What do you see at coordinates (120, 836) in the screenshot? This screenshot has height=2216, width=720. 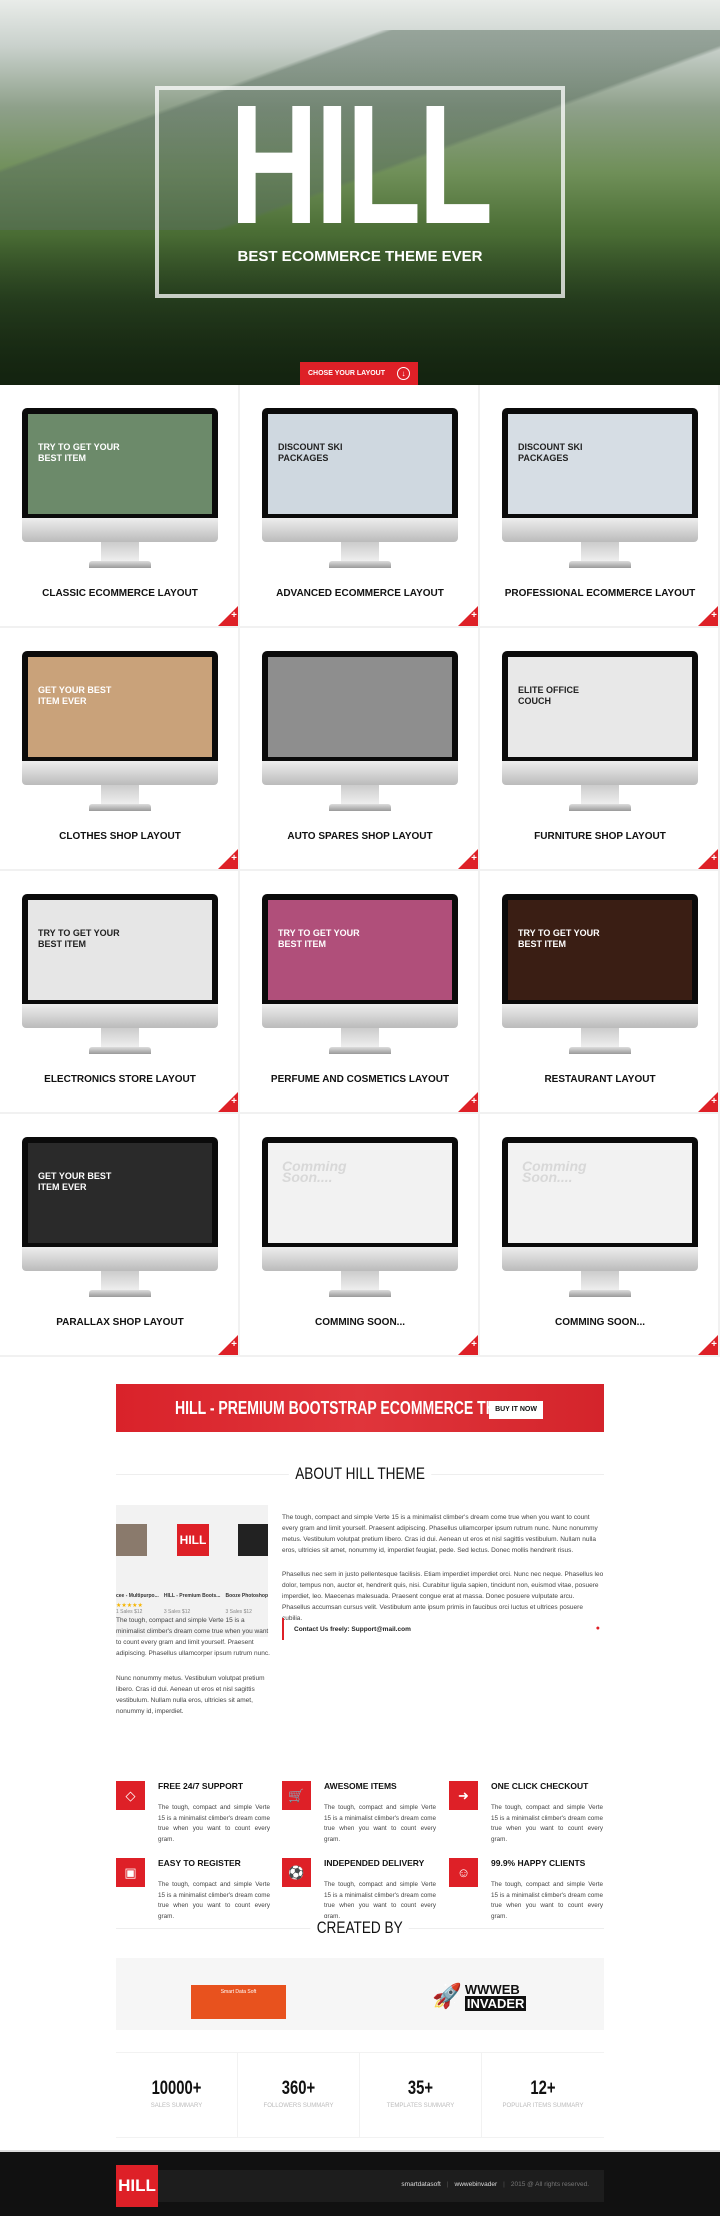 I see `layout-title: CLOTHES SHOP LAYOUT` at bounding box center [120, 836].